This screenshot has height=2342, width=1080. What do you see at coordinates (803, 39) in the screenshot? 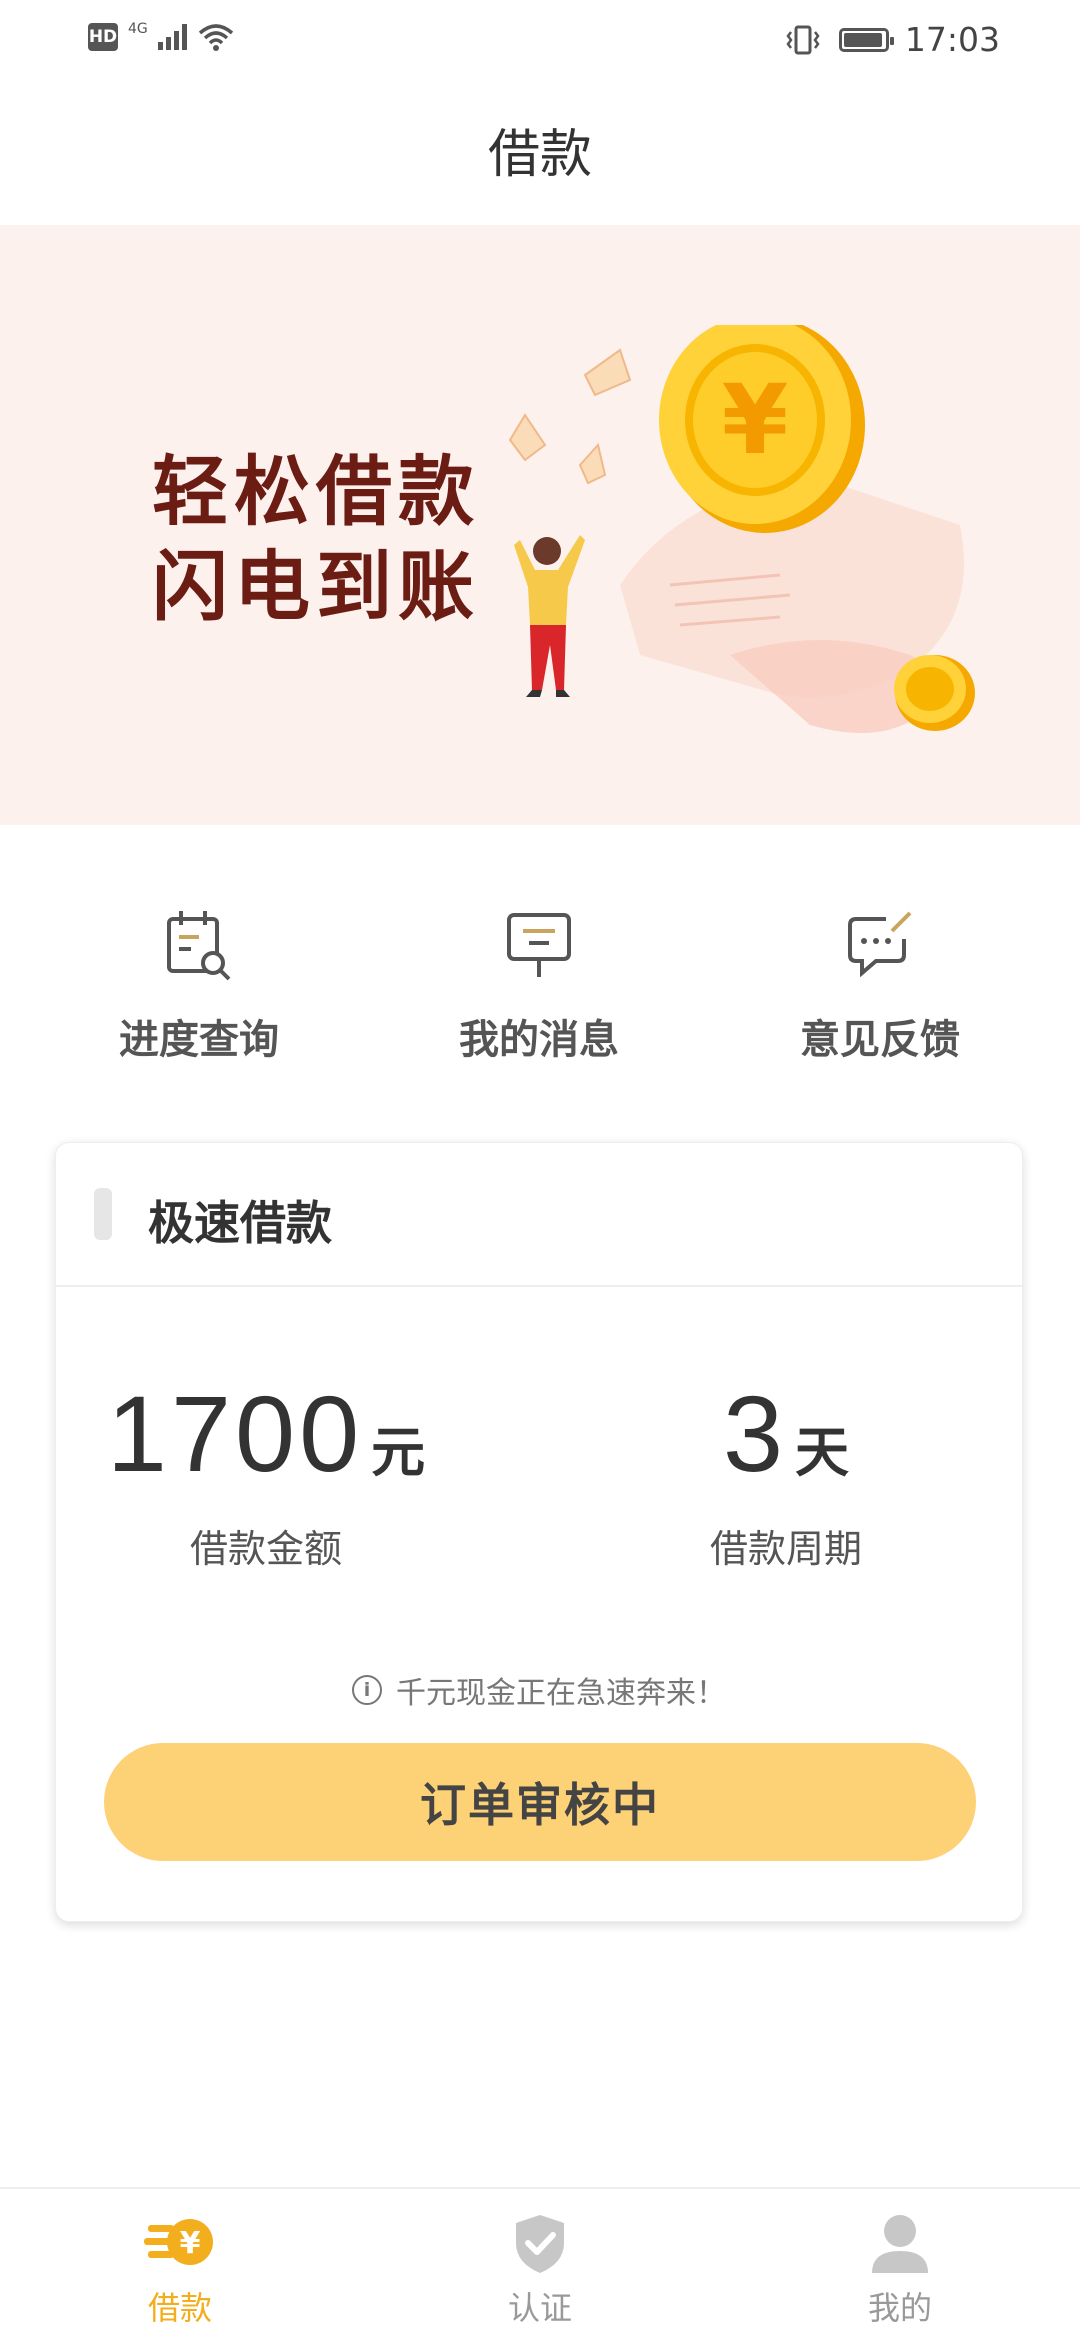
I see `vibrate-icon` at bounding box center [803, 39].